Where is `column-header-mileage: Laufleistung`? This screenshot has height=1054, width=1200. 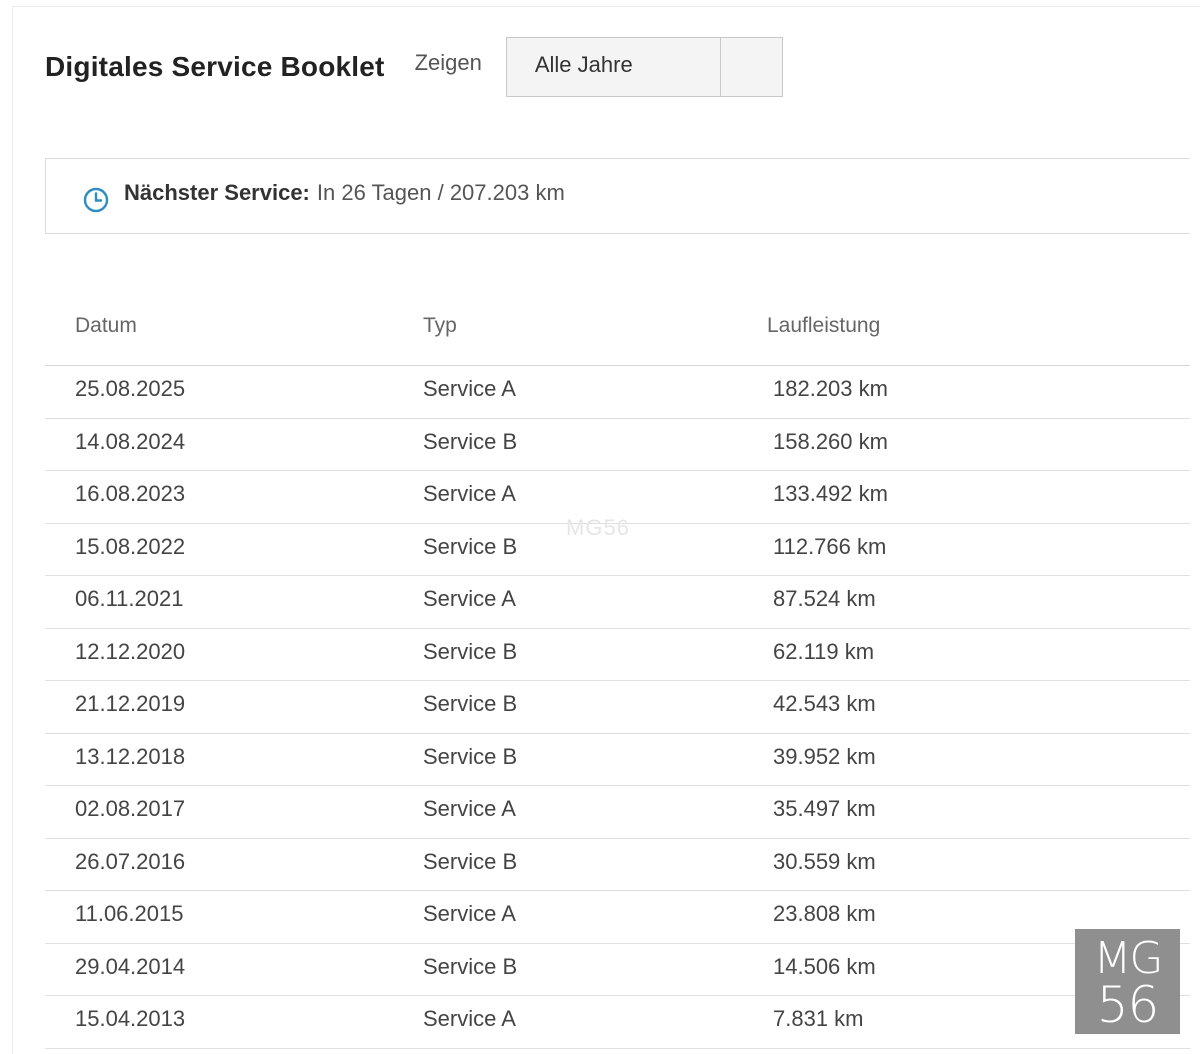 column-header-mileage: Laufleistung is located at coordinates (824, 325).